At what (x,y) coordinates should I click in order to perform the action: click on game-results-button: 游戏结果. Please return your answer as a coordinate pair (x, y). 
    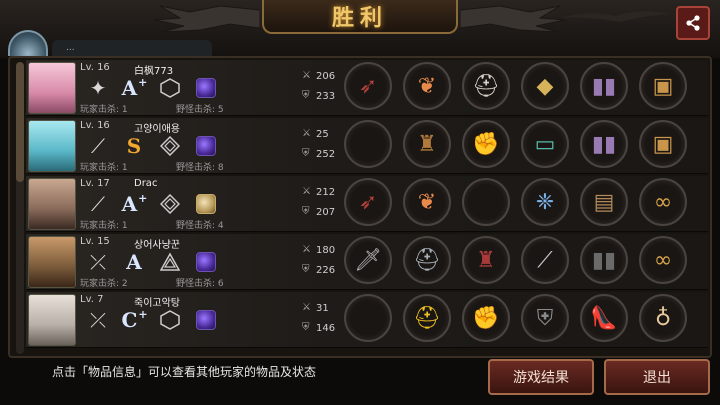
    Looking at the image, I should click on (541, 377).